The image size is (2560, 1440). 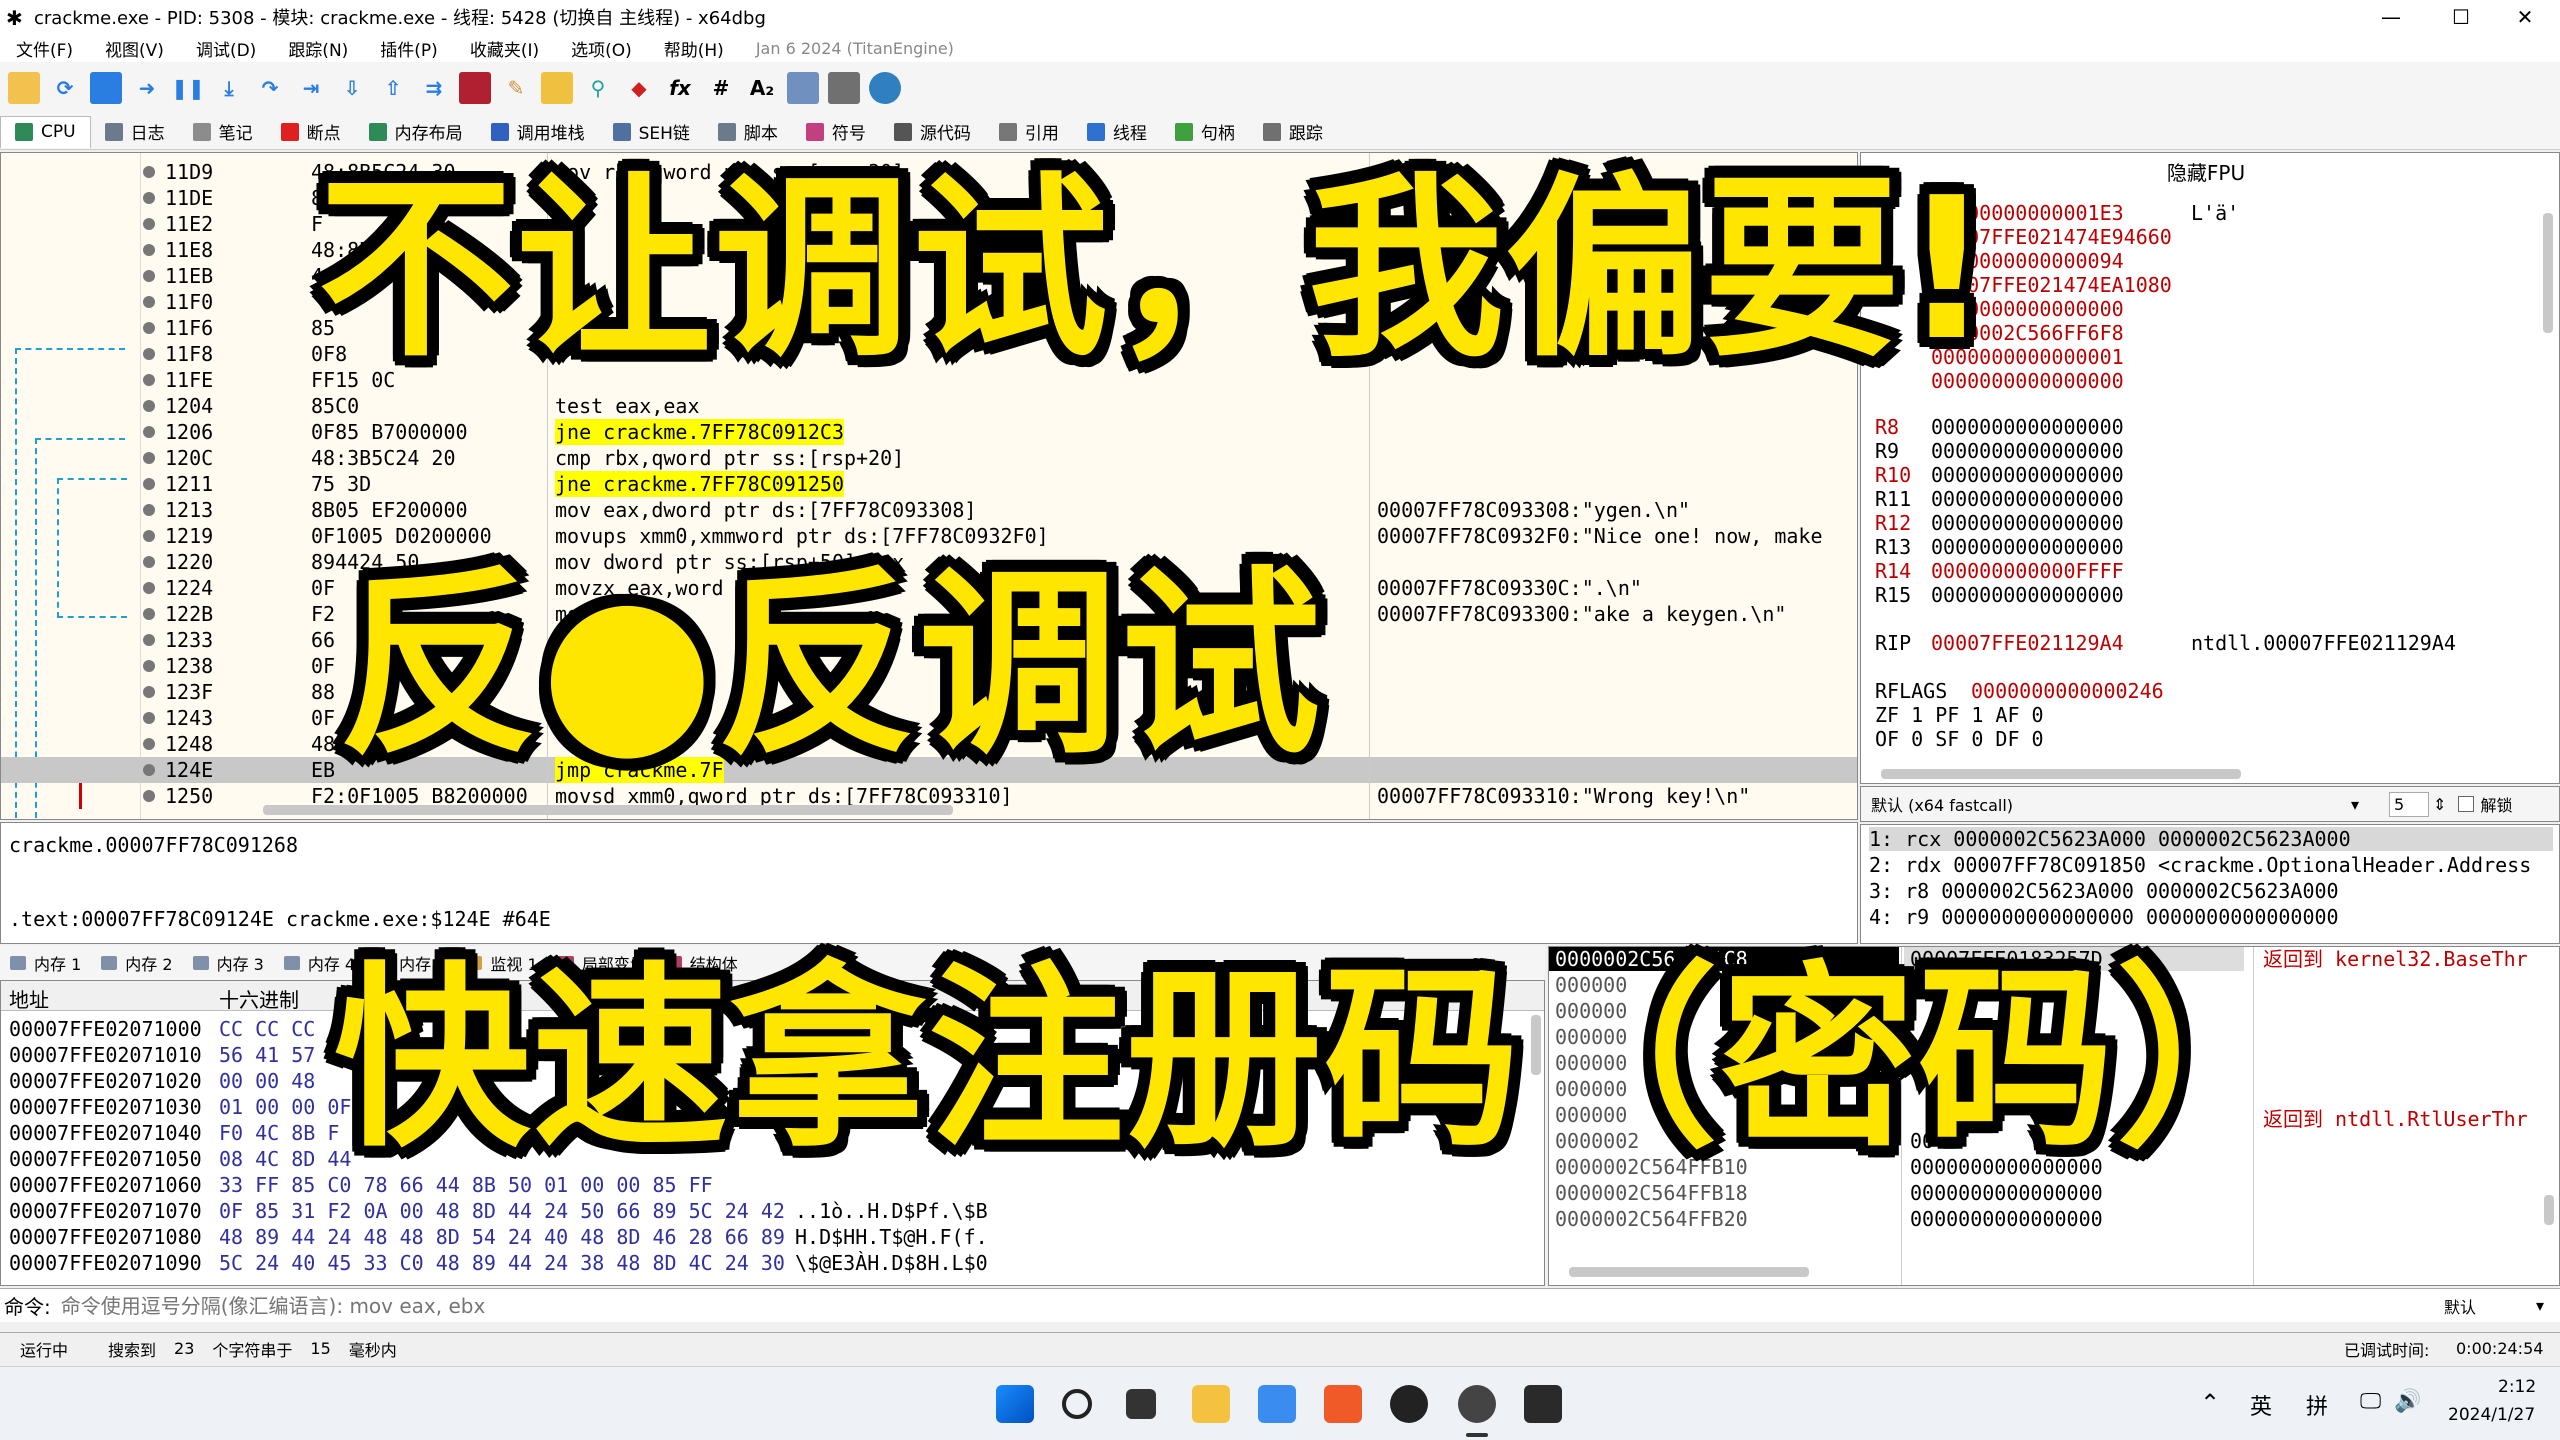 What do you see at coordinates (2104, 917) in the screenshot?
I see `call-arg-row: 4: r9 0000000000000000 0000000000000000` at bounding box center [2104, 917].